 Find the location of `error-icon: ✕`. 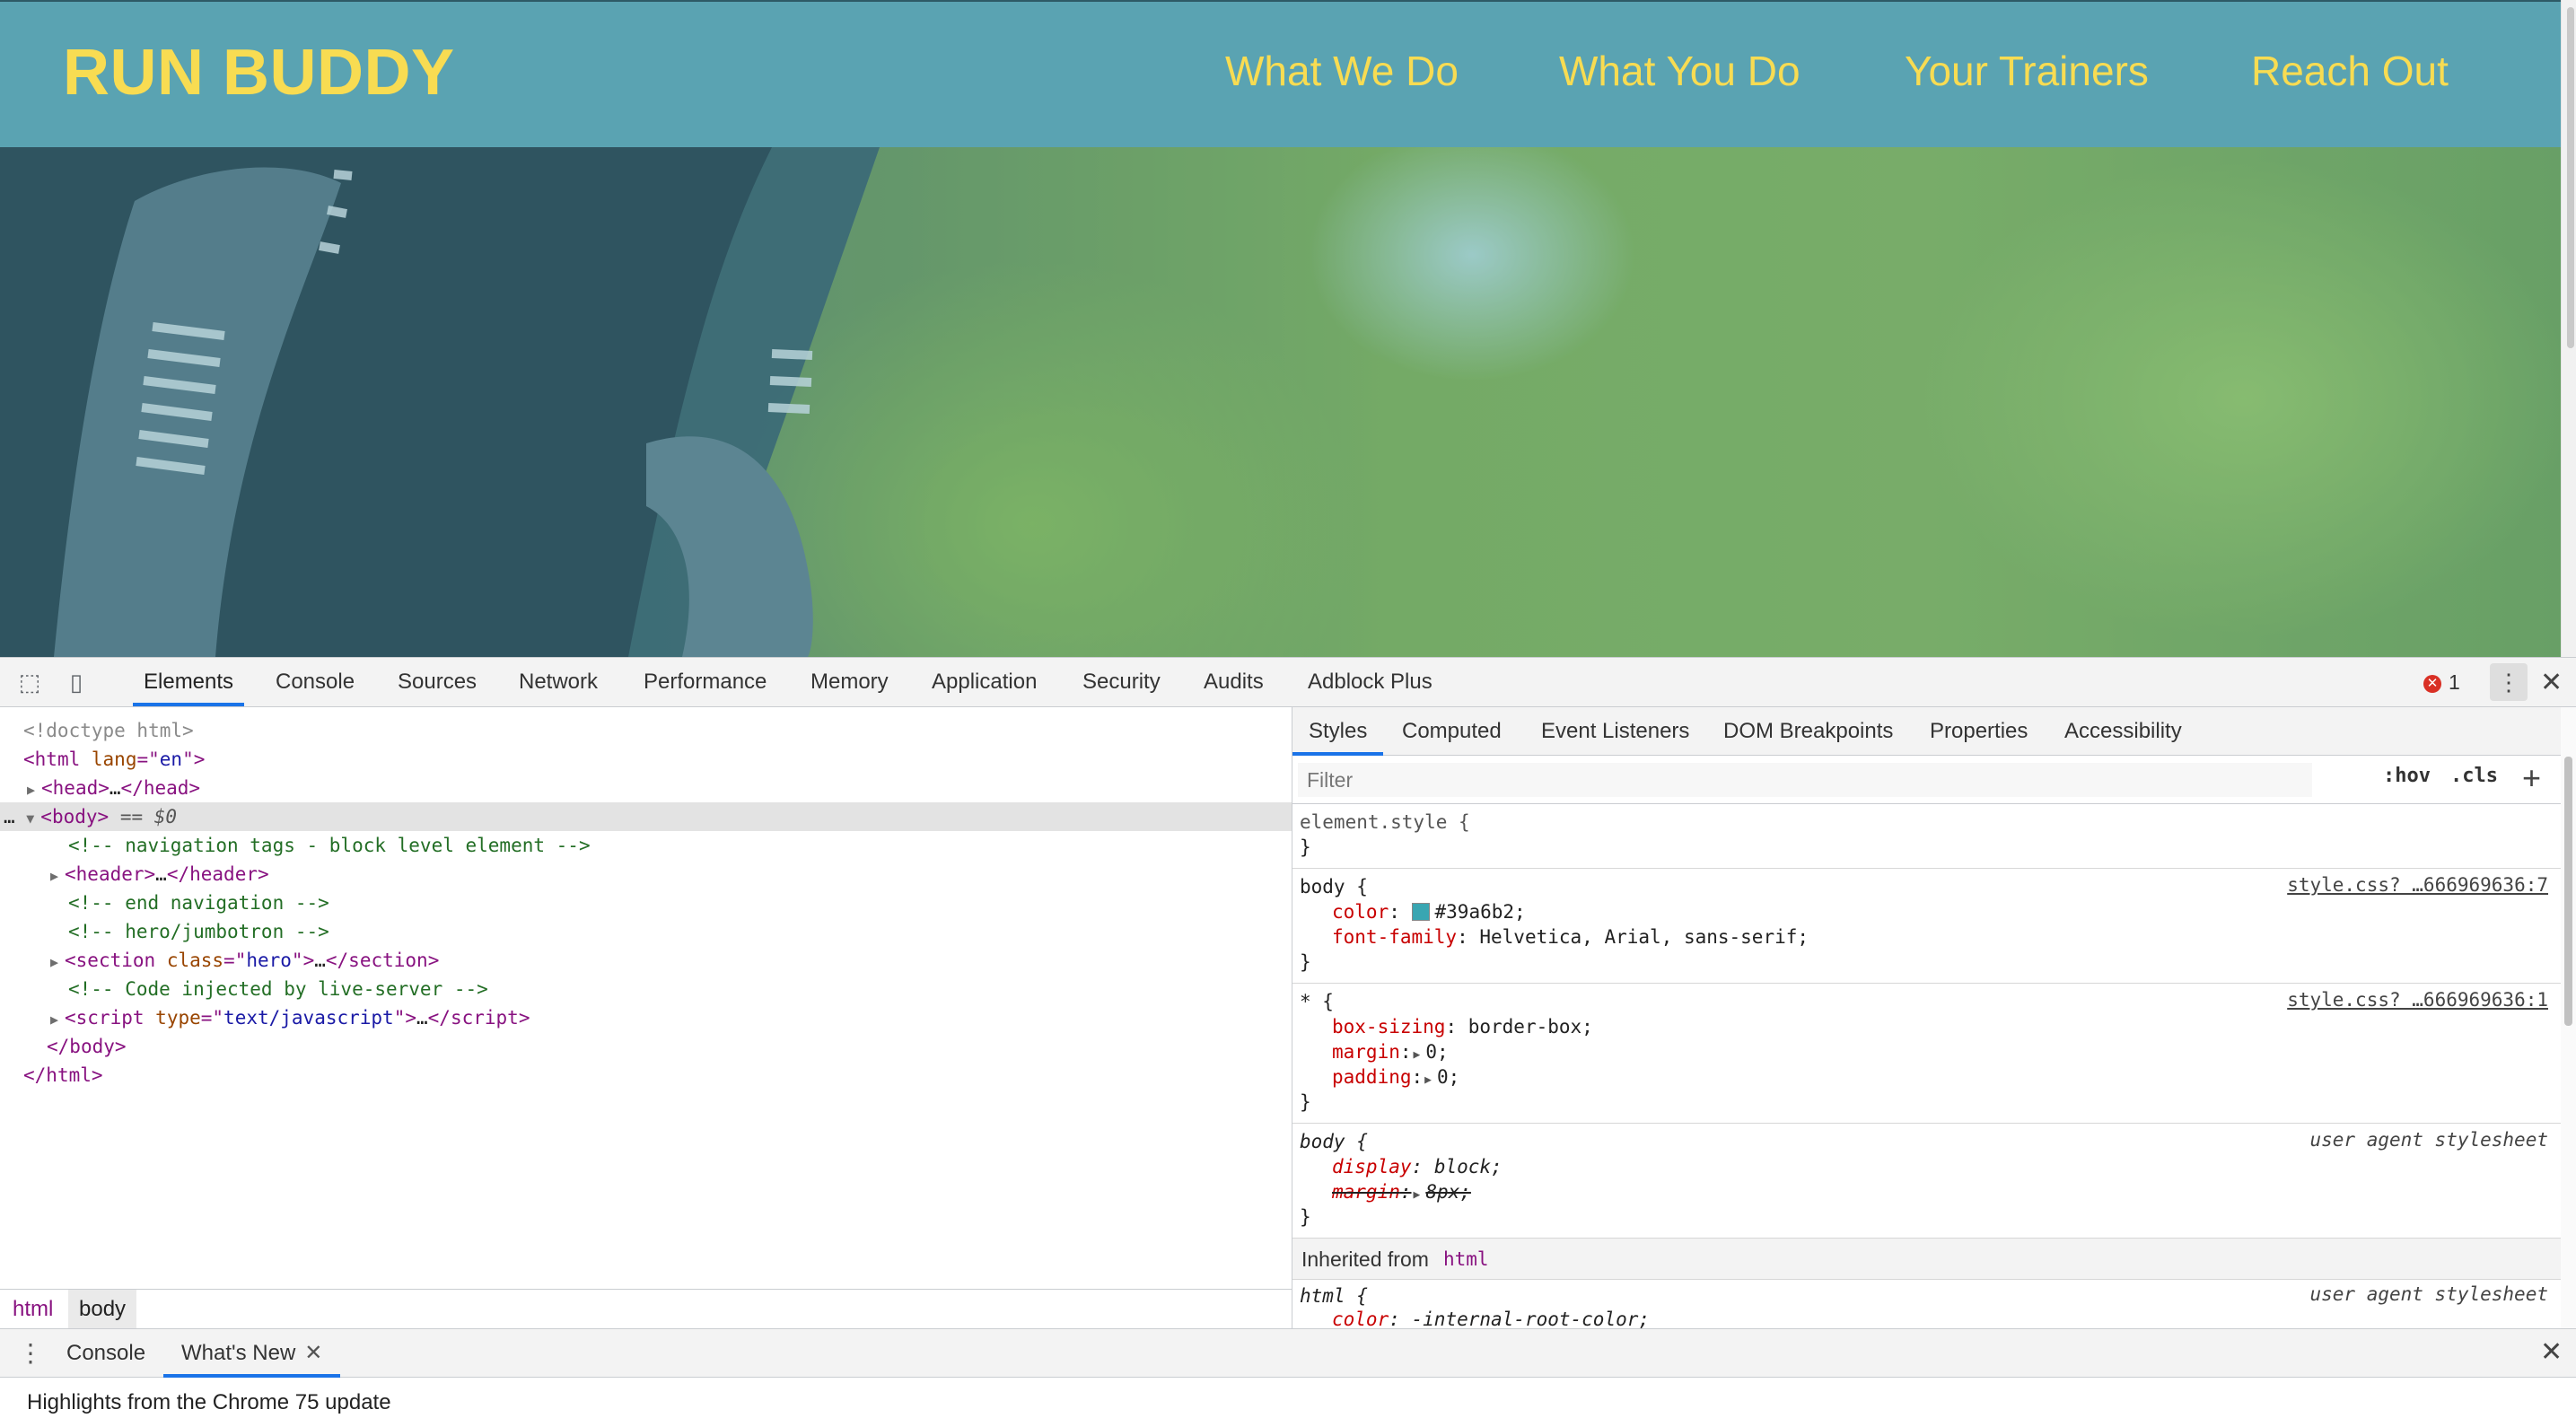

error-icon: ✕ is located at coordinates (2432, 684).